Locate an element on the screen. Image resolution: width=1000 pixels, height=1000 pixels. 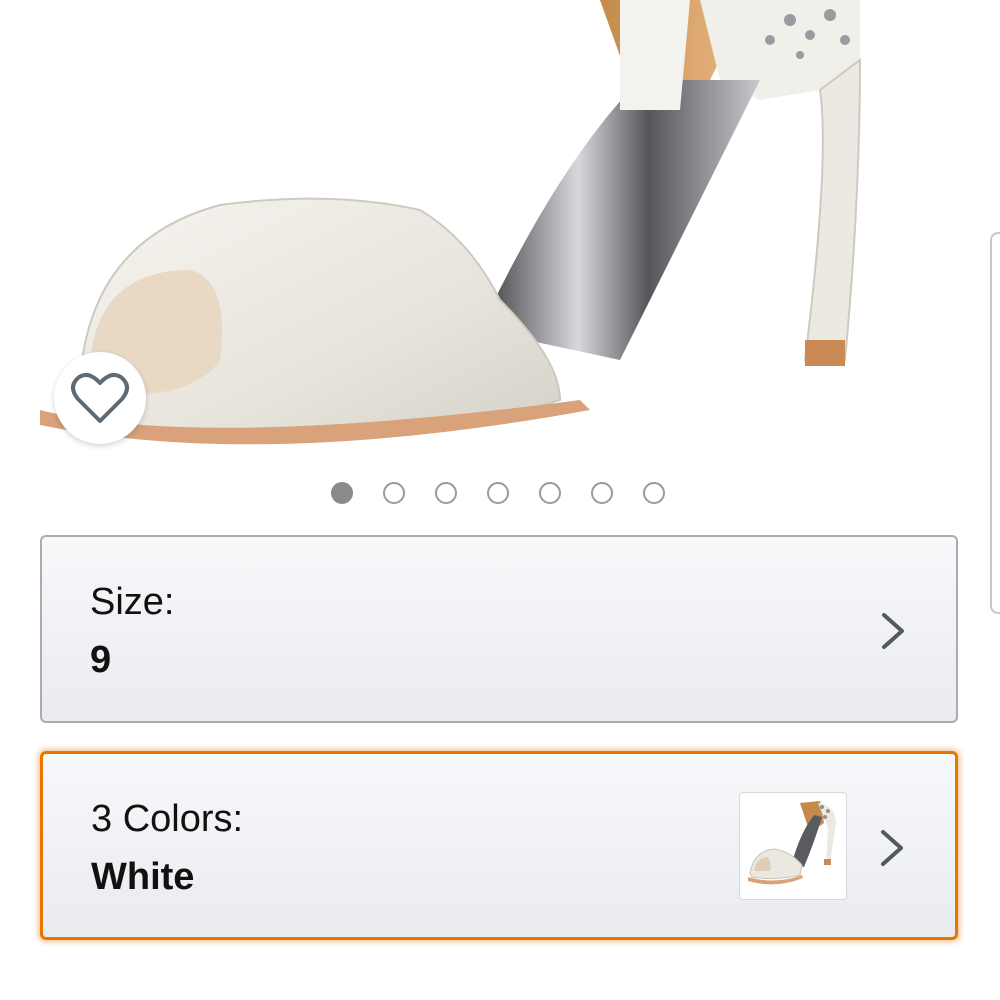
size-label: Size: is located at coordinates (132, 602).